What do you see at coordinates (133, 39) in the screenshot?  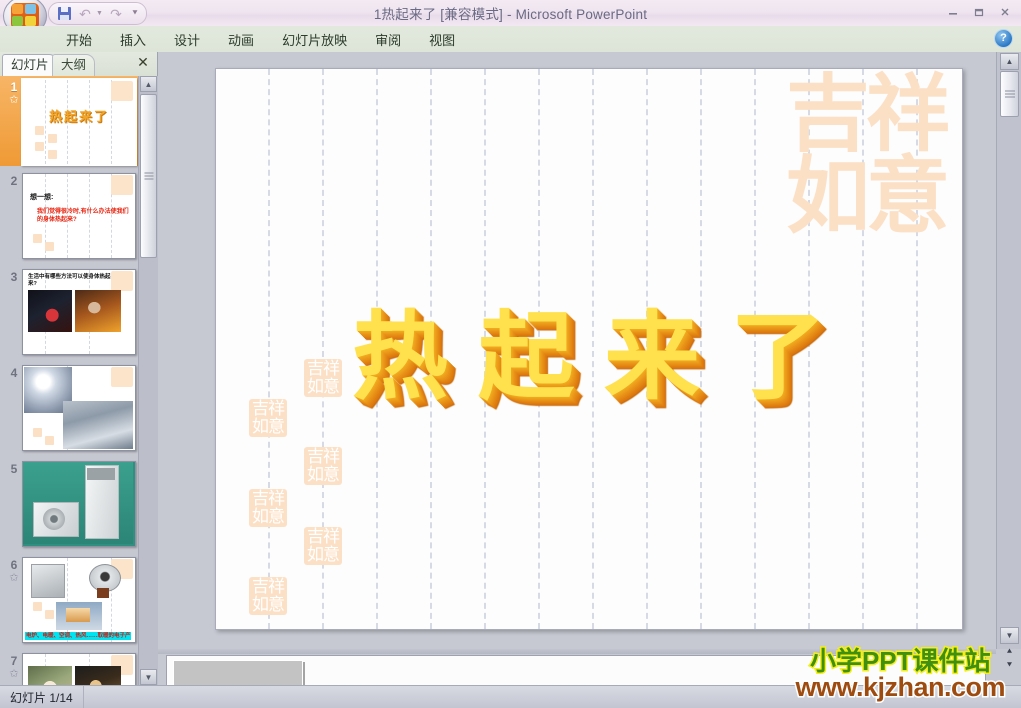 I see `tab-insert: 插入` at bounding box center [133, 39].